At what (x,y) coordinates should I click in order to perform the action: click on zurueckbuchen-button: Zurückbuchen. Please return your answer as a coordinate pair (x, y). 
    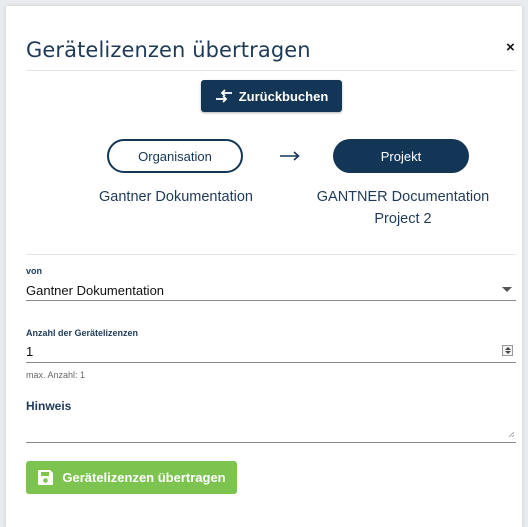
    Looking at the image, I should click on (271, 96).